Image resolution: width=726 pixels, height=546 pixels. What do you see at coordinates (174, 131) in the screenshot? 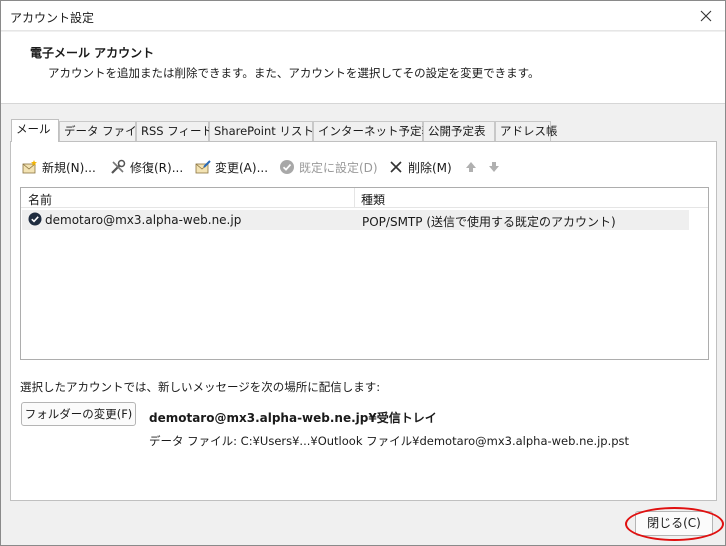
I see `tab-rss-feeds: RSS フィード` at bounding box center [174, 131].